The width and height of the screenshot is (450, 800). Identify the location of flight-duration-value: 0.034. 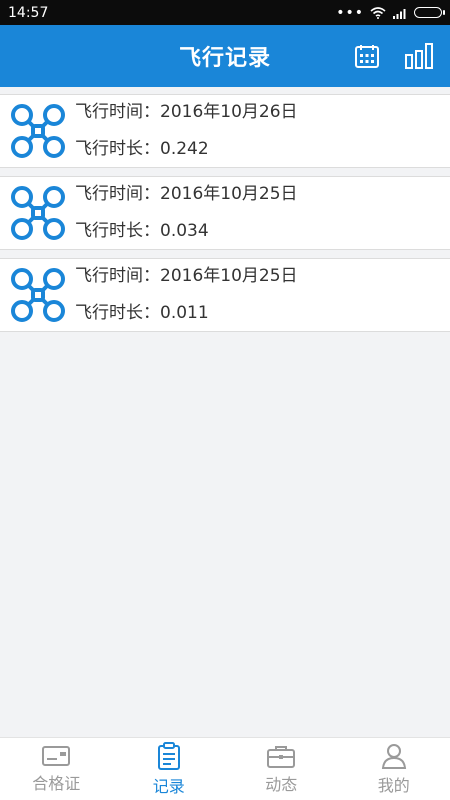
(184, 231).